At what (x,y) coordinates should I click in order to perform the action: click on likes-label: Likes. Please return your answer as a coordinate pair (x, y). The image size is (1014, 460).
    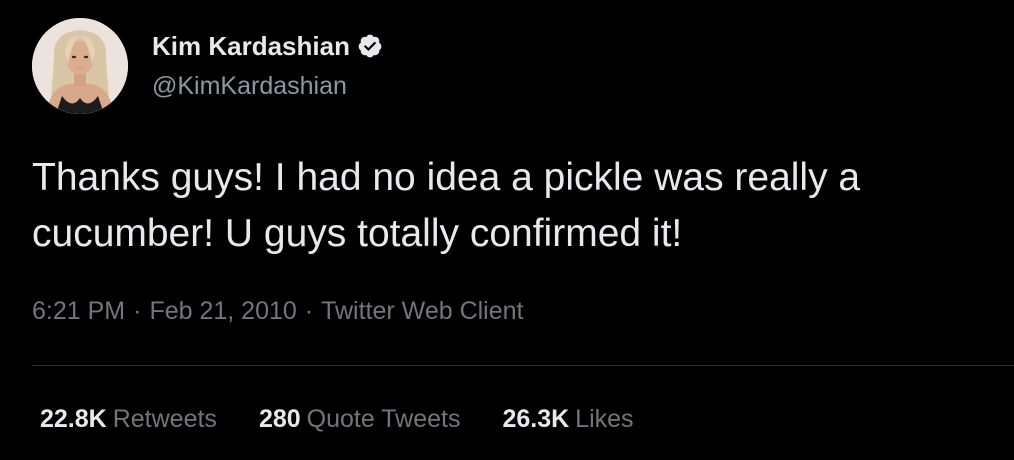
    Looking at the image, I should click on (604, 419).